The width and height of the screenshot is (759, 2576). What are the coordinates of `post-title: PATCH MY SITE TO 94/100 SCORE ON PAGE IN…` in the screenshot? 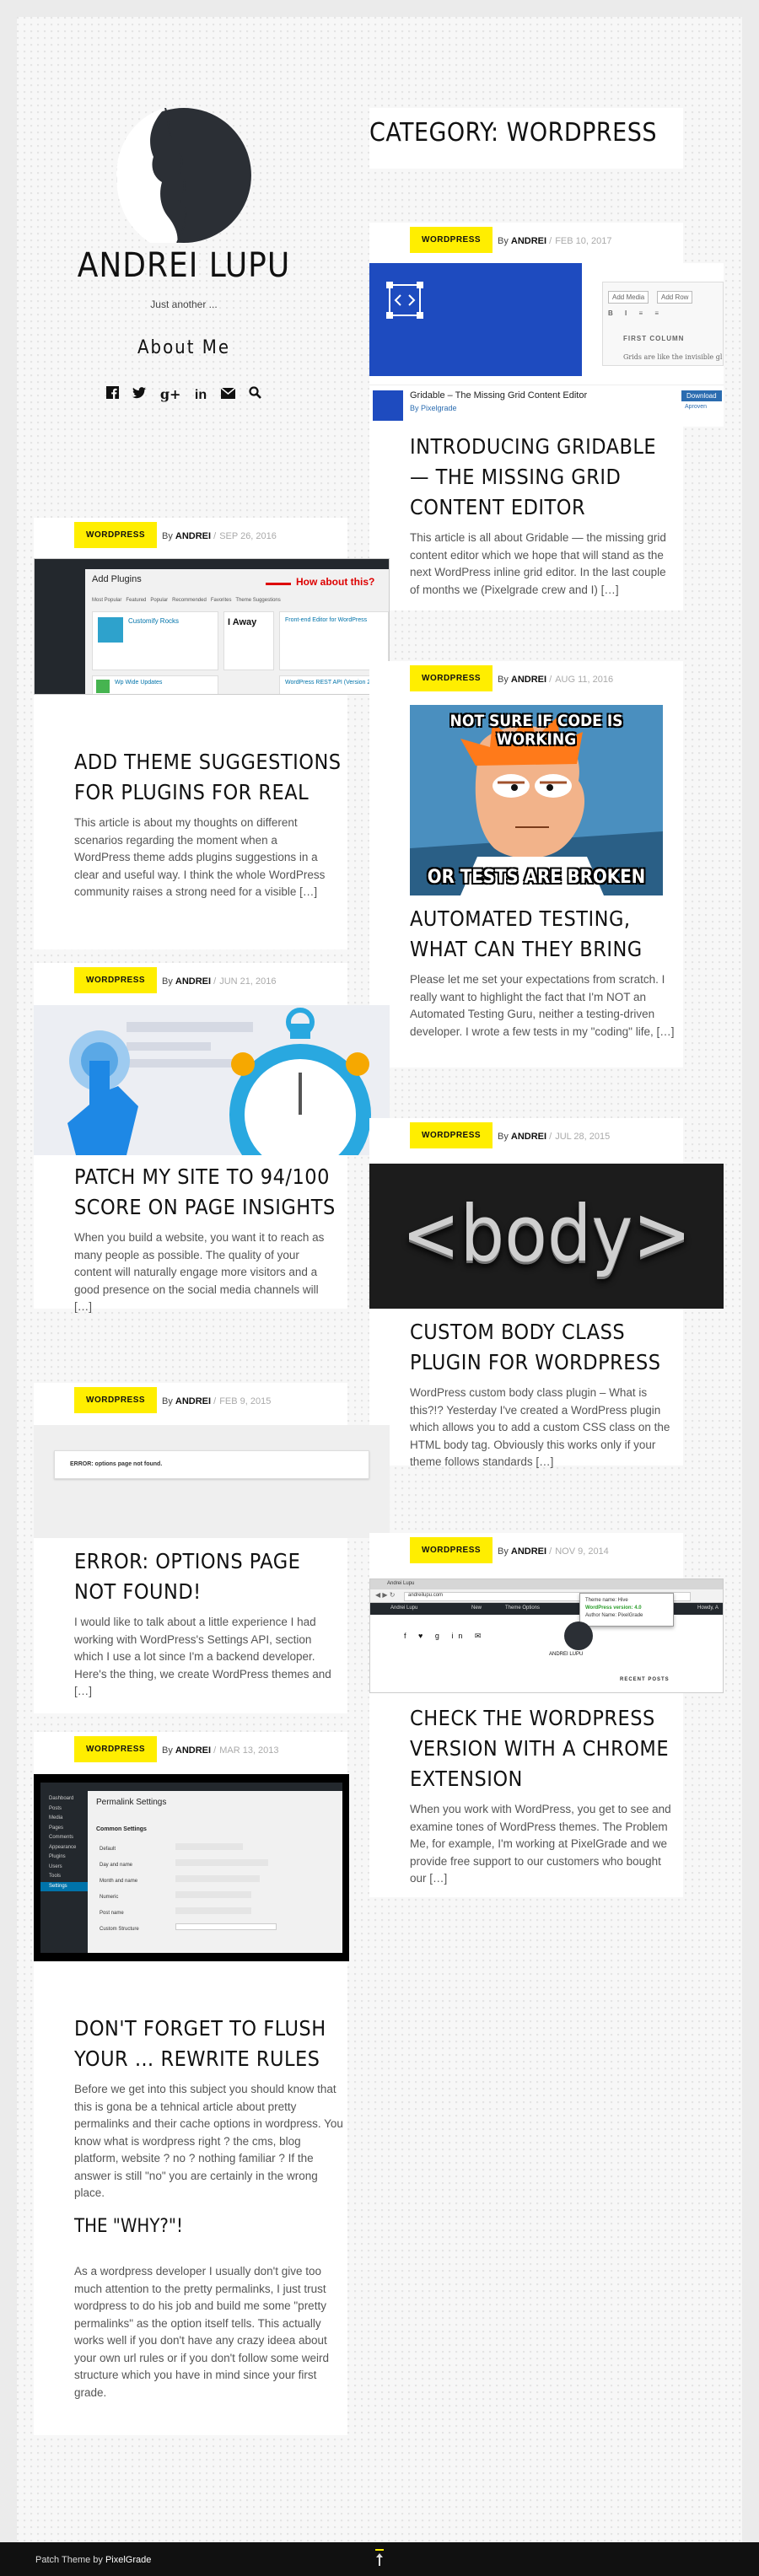 It's located at (205, 1192).